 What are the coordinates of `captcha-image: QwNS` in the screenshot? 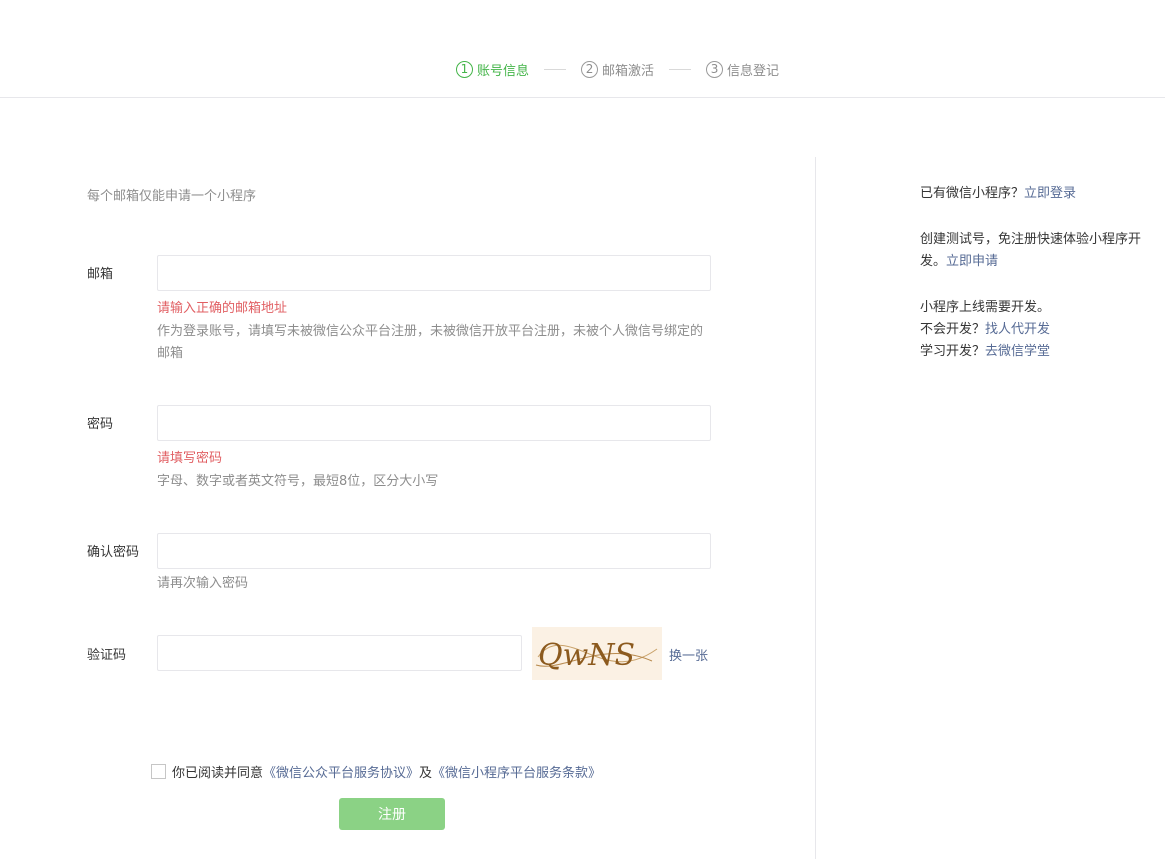 It's located at (597, 653).